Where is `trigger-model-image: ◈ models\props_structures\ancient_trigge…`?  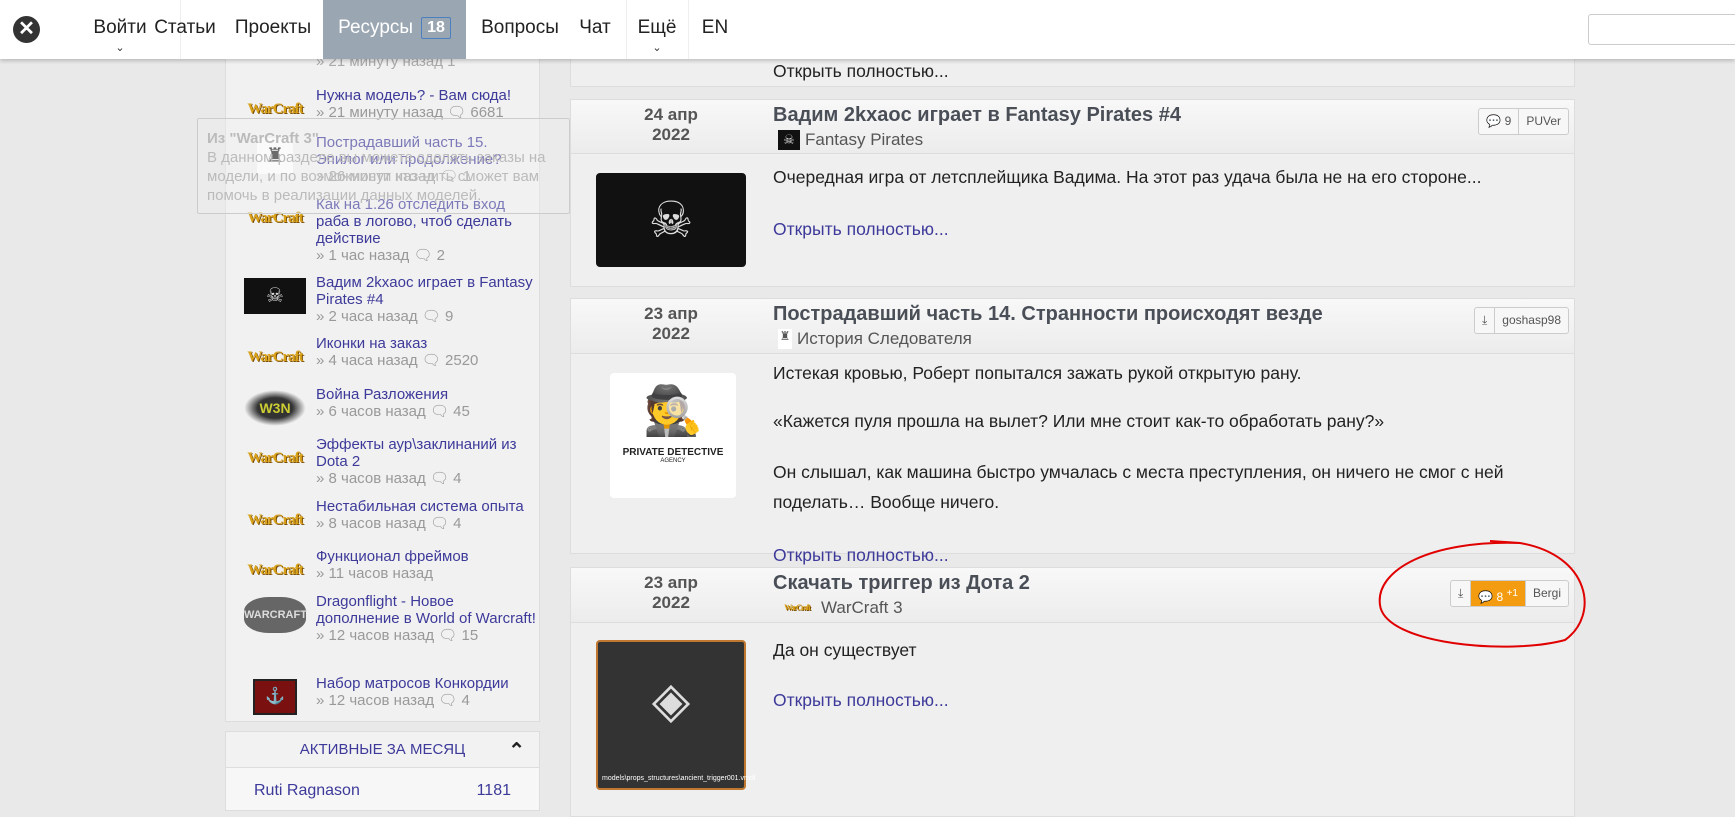
trigger-model-image: ◈ models\props_structures\ancient_trigge… is located at coordinates (675, 715).